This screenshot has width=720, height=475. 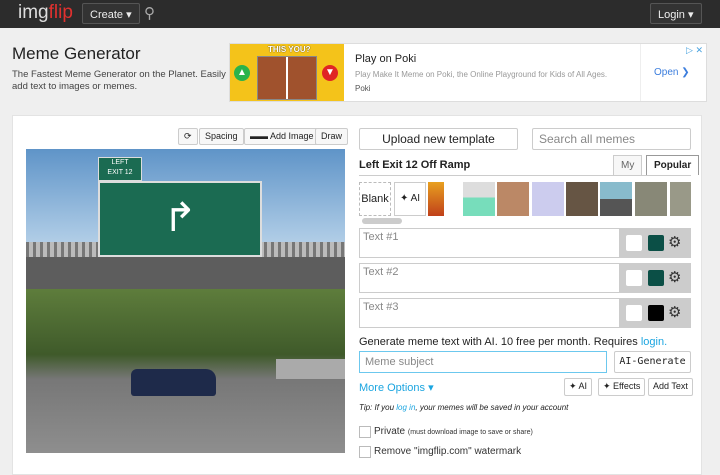 I want to click on arrow-down-icon: ▼, so click(x=330, y=73).